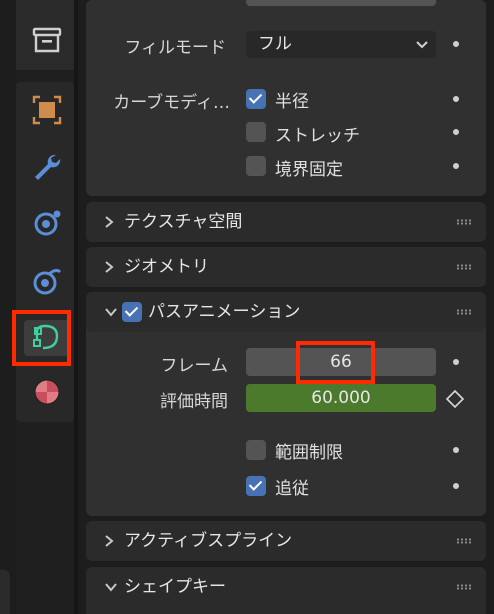  What do you see at coordinates (335, 362) in the screenshot?
I see `highlight-frames` at bounding box center [335, 362].